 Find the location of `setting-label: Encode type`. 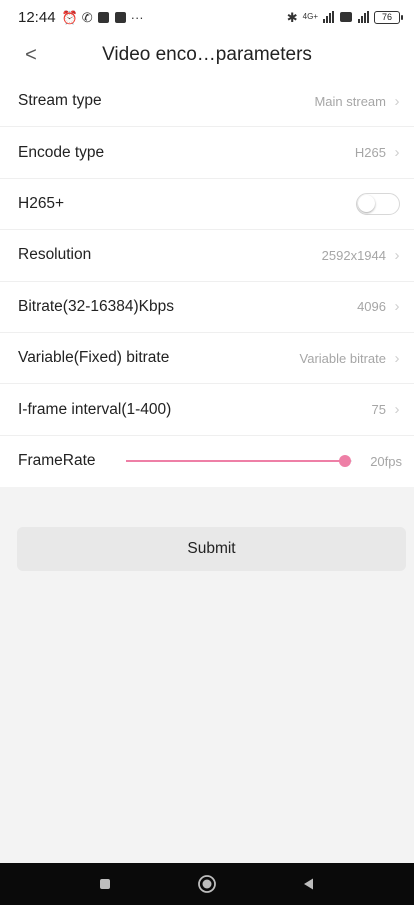

setting-label: Encode type is located at coordinates (61, 152).